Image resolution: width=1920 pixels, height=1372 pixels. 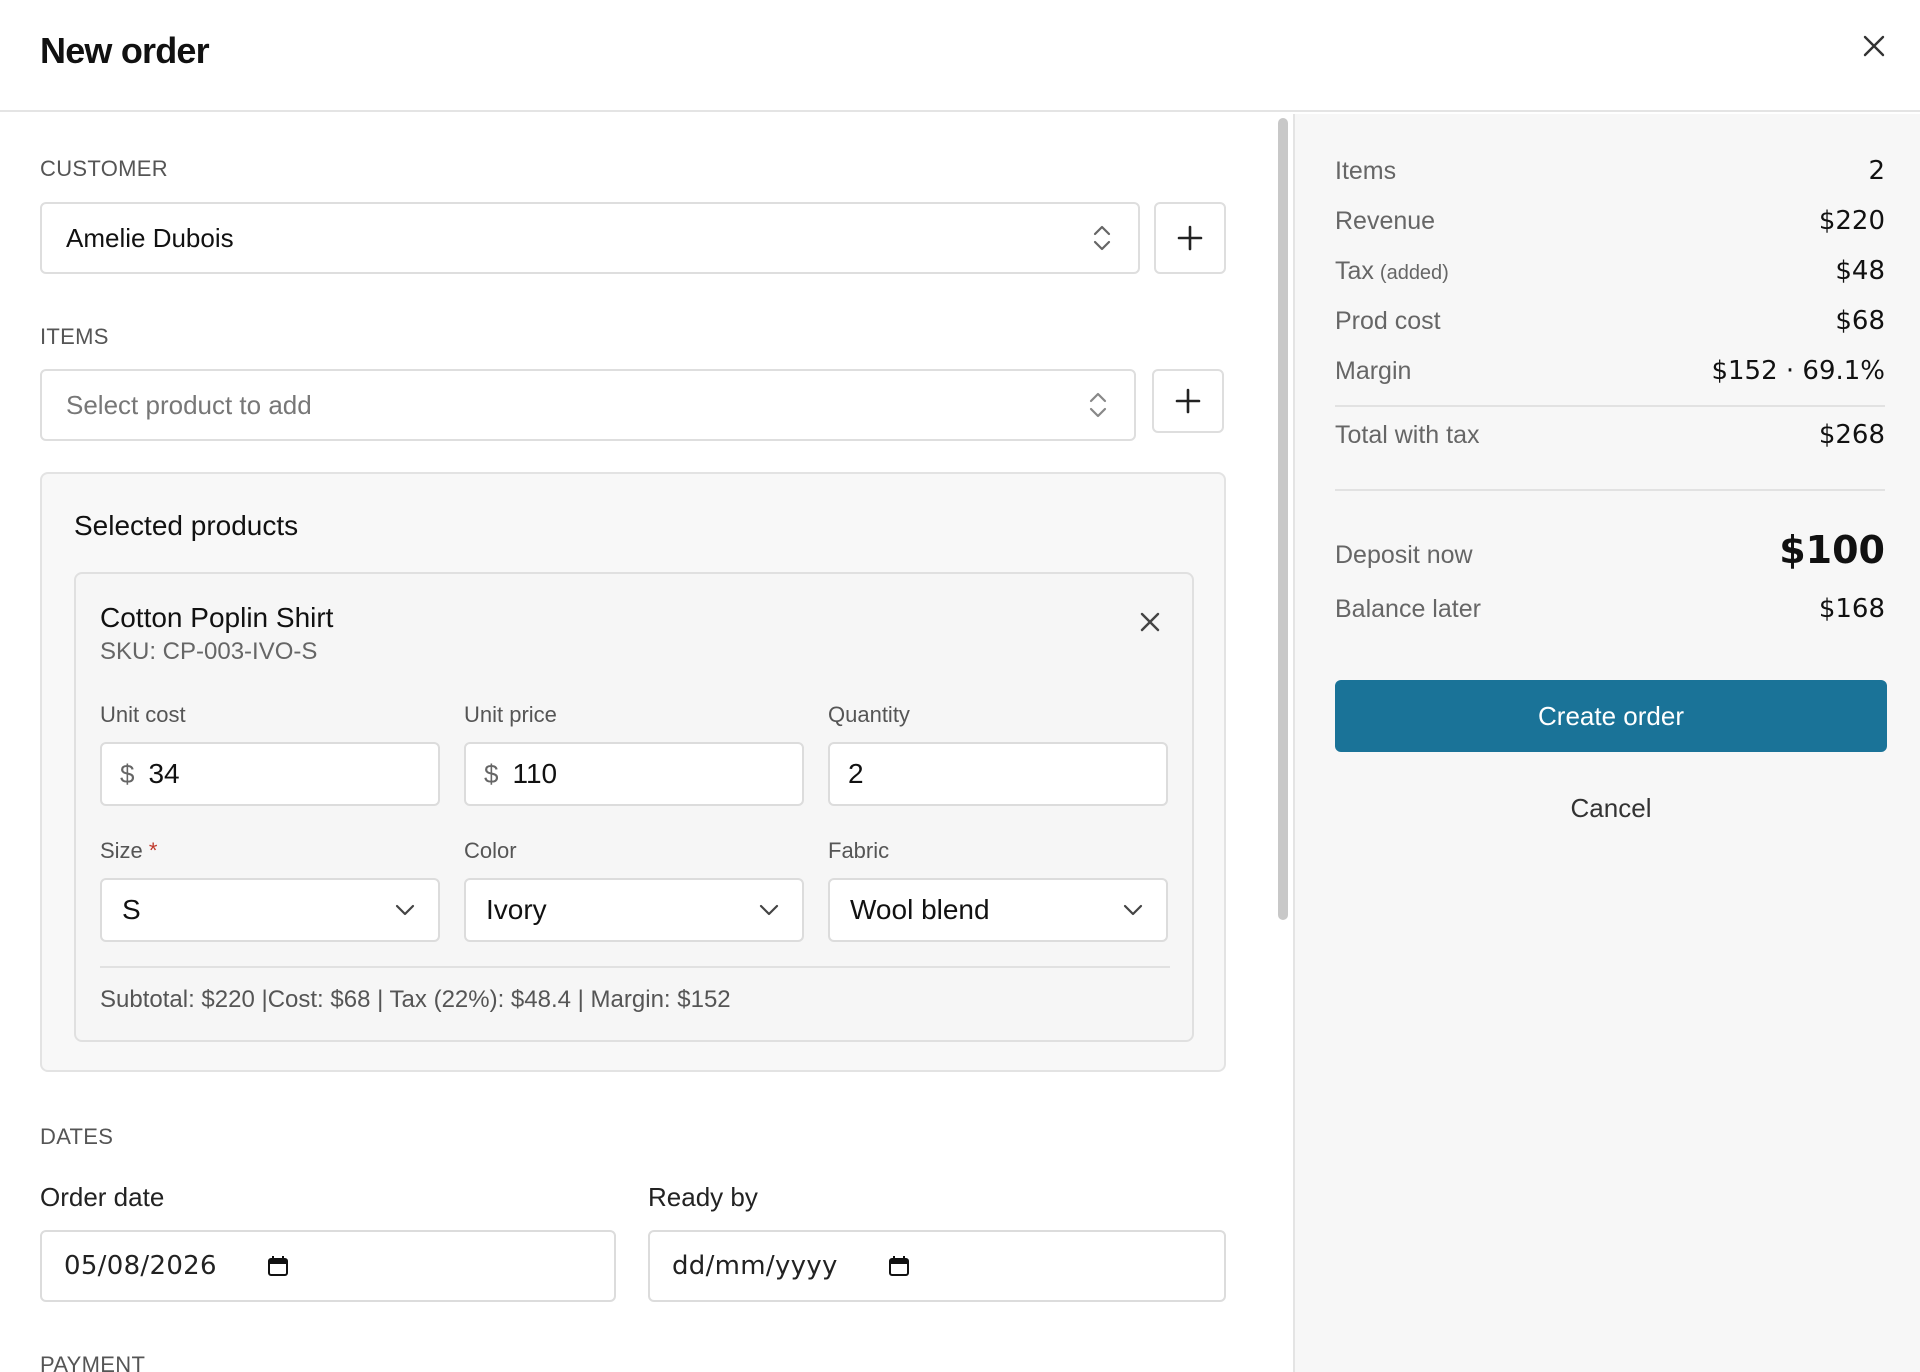 What do you see at coordinates (74, 336) in the screenshot?
I see `items-section-label: ITEMS` at bounding box center [74, 336].